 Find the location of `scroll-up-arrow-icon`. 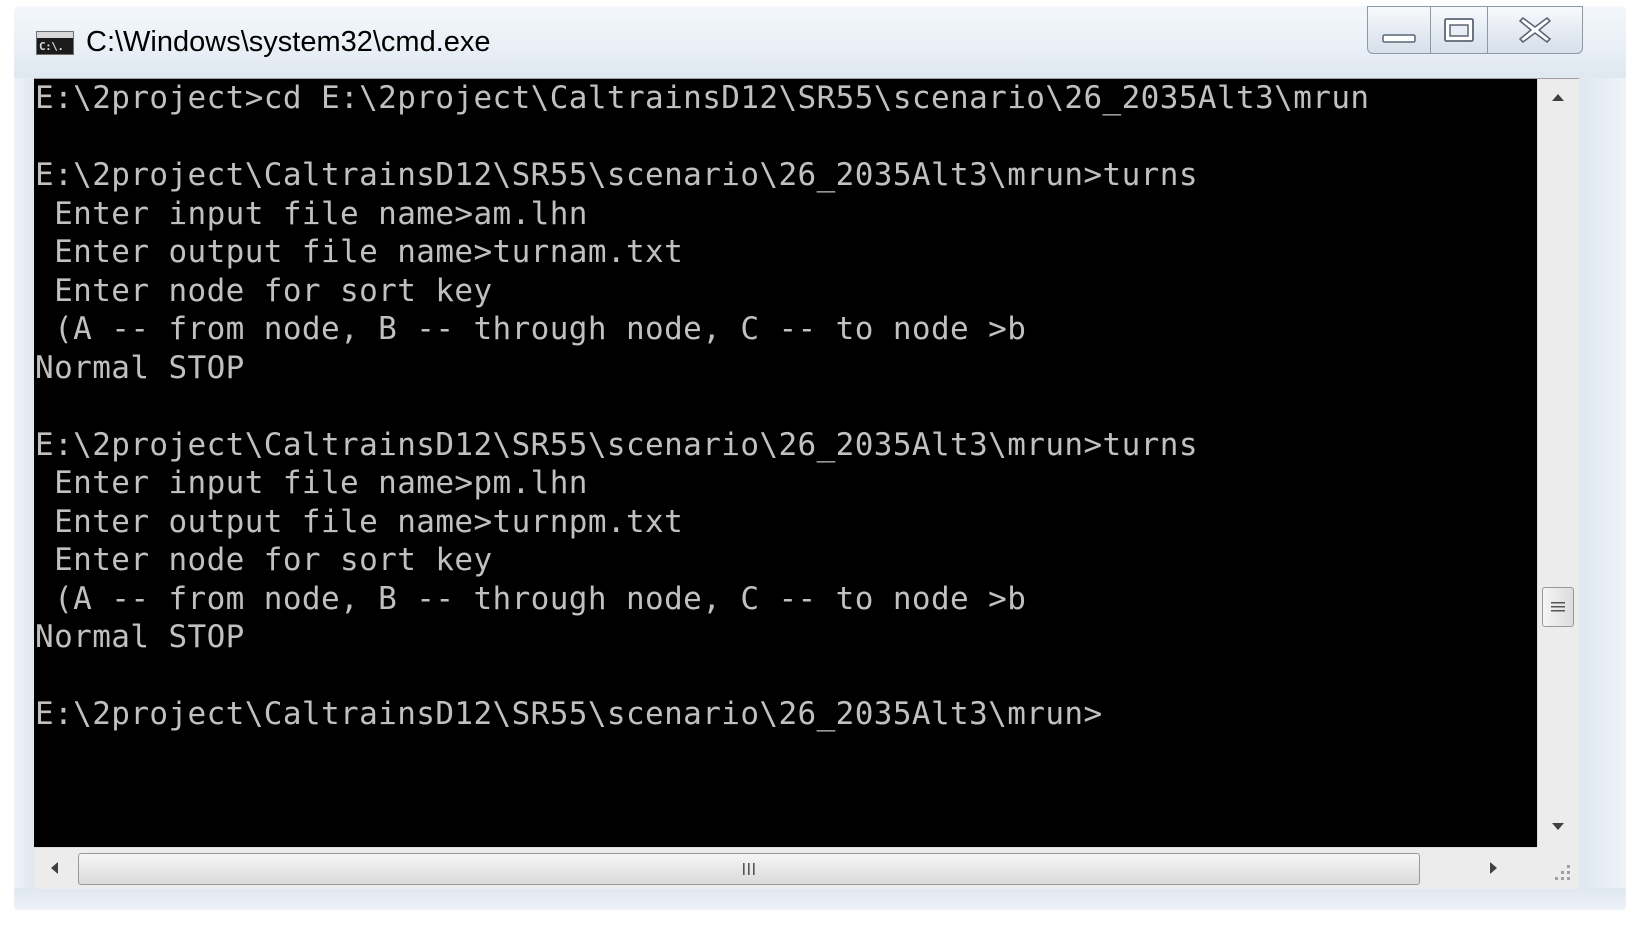

scroll-up-arrow-icon is located at coordinates (1558, 97).